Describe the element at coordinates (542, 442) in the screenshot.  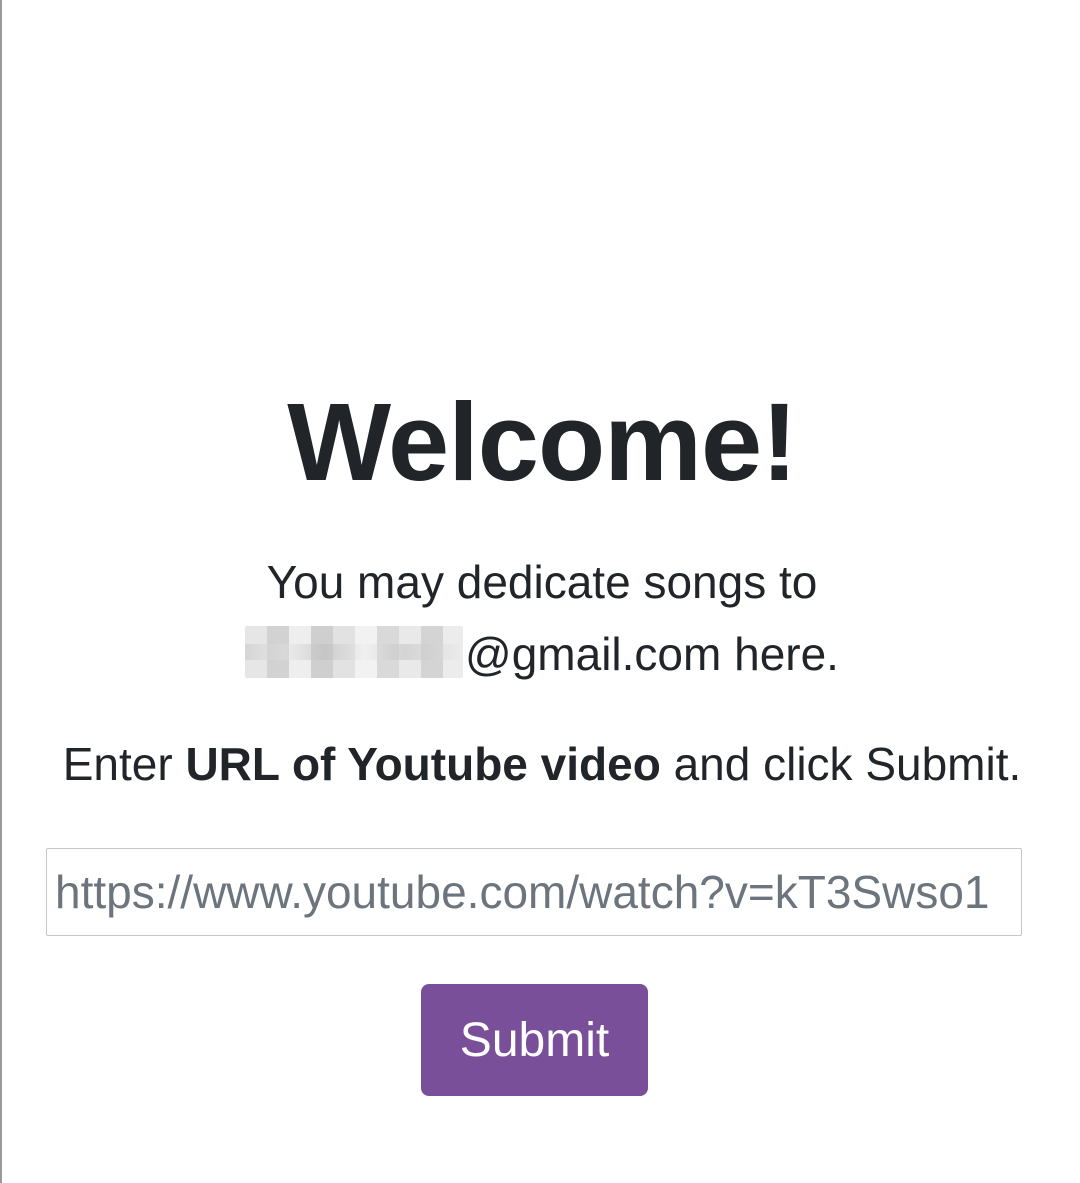
I see `page-title: Welcome!` at that location.